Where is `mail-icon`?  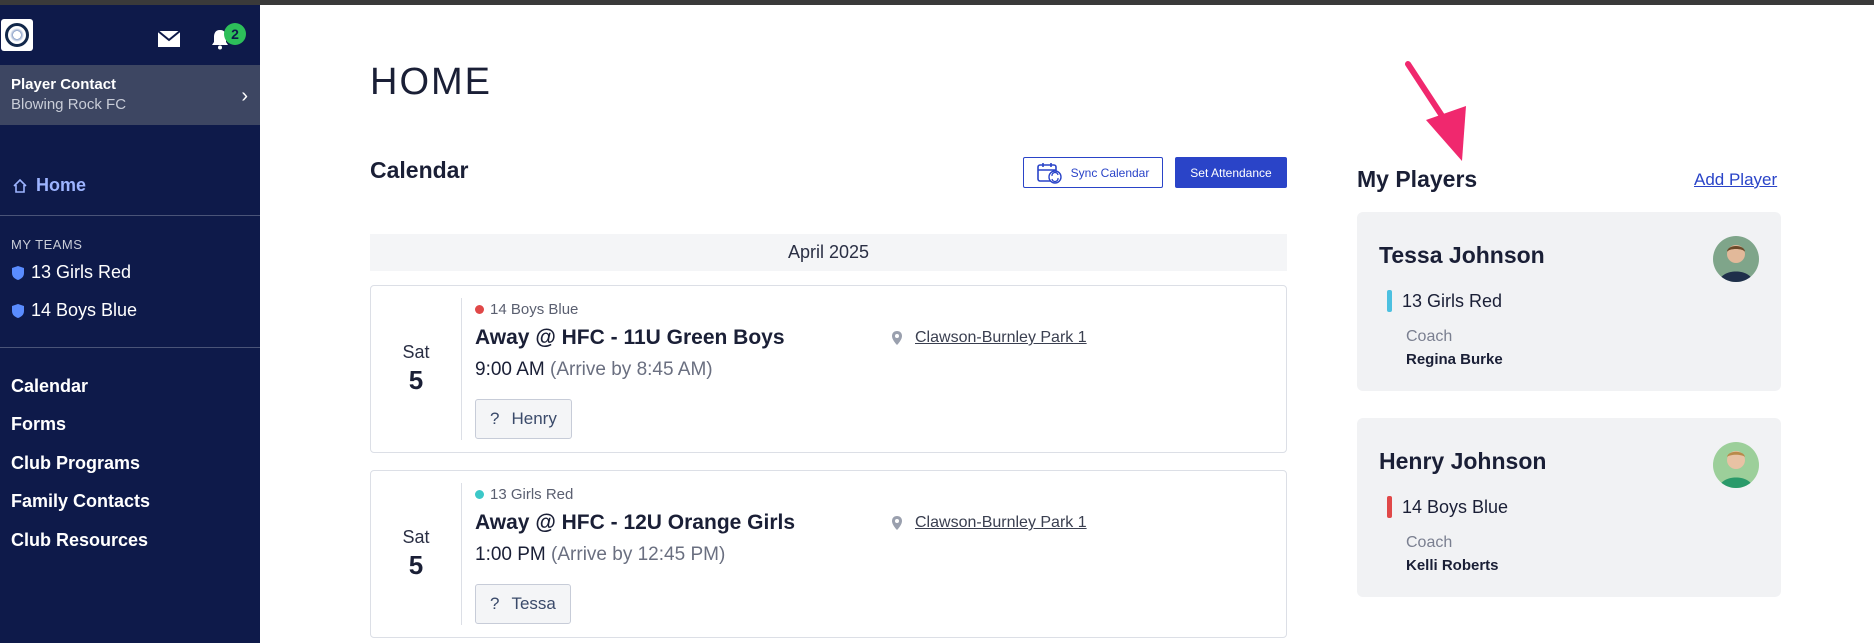
mail-icon is located at coordinates (169, 39).